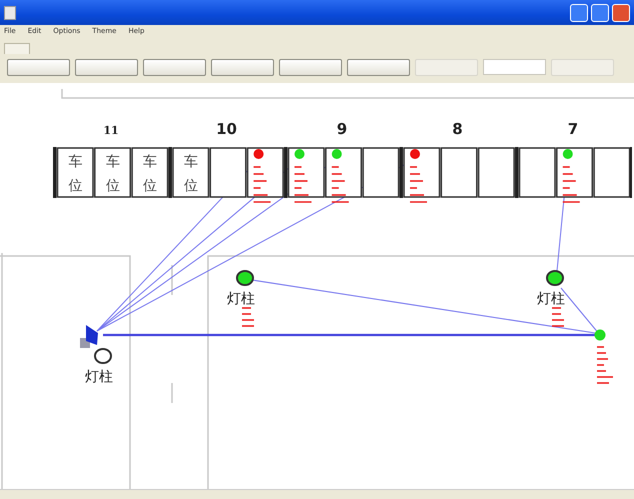 The width and height of the screenshot is (634, 499). Describe the element at coordinates (111, 130) in the screenshot. I see `row-number: 11` at that location.